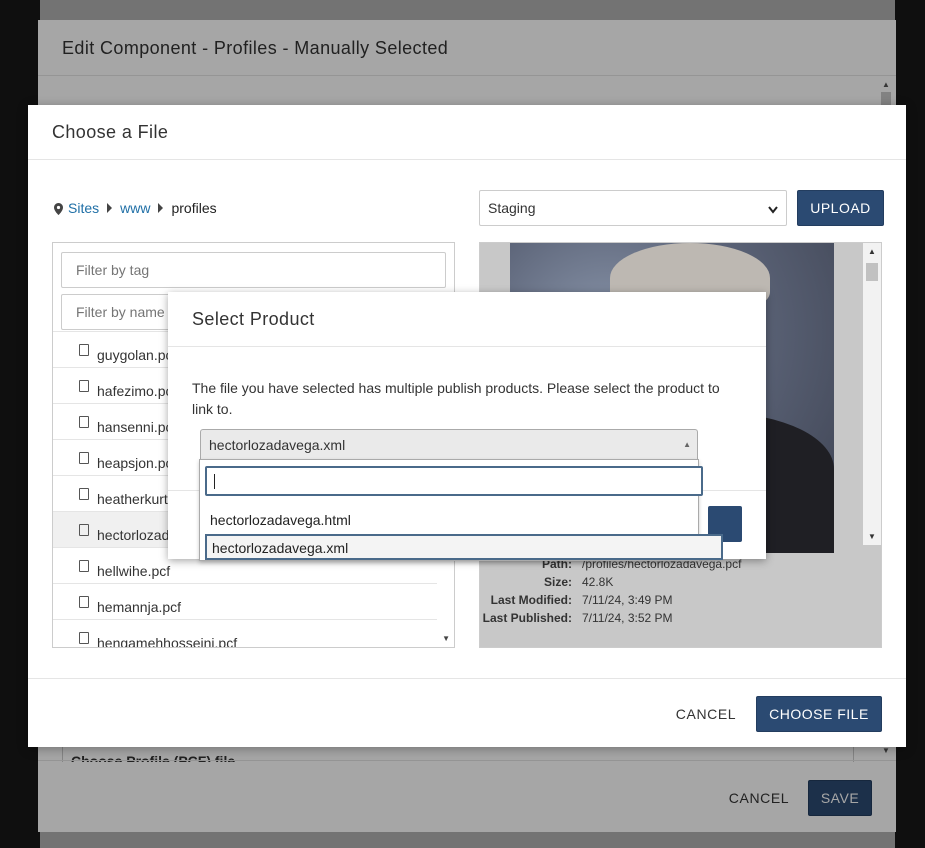 This screenshot has width=925, height=848. I want to click on choose-file-button: CHOOSE FILE, so click(819, 714).